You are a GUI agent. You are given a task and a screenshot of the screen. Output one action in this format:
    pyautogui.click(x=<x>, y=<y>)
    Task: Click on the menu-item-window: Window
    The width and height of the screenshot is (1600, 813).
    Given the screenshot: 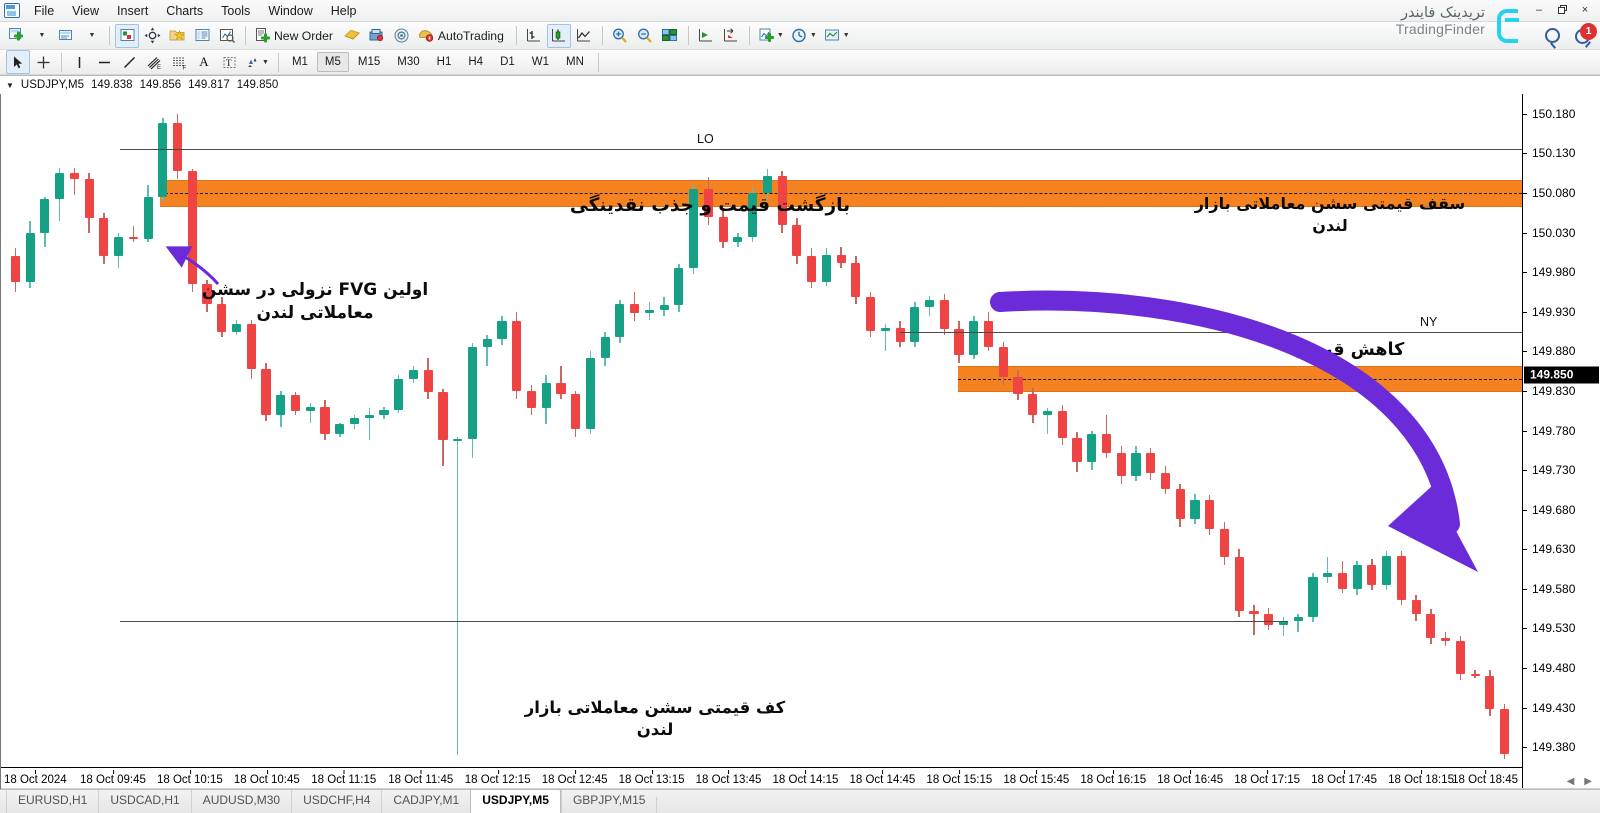 What is the action you would take?
    pyautogui.click(x=290, y=11)
    